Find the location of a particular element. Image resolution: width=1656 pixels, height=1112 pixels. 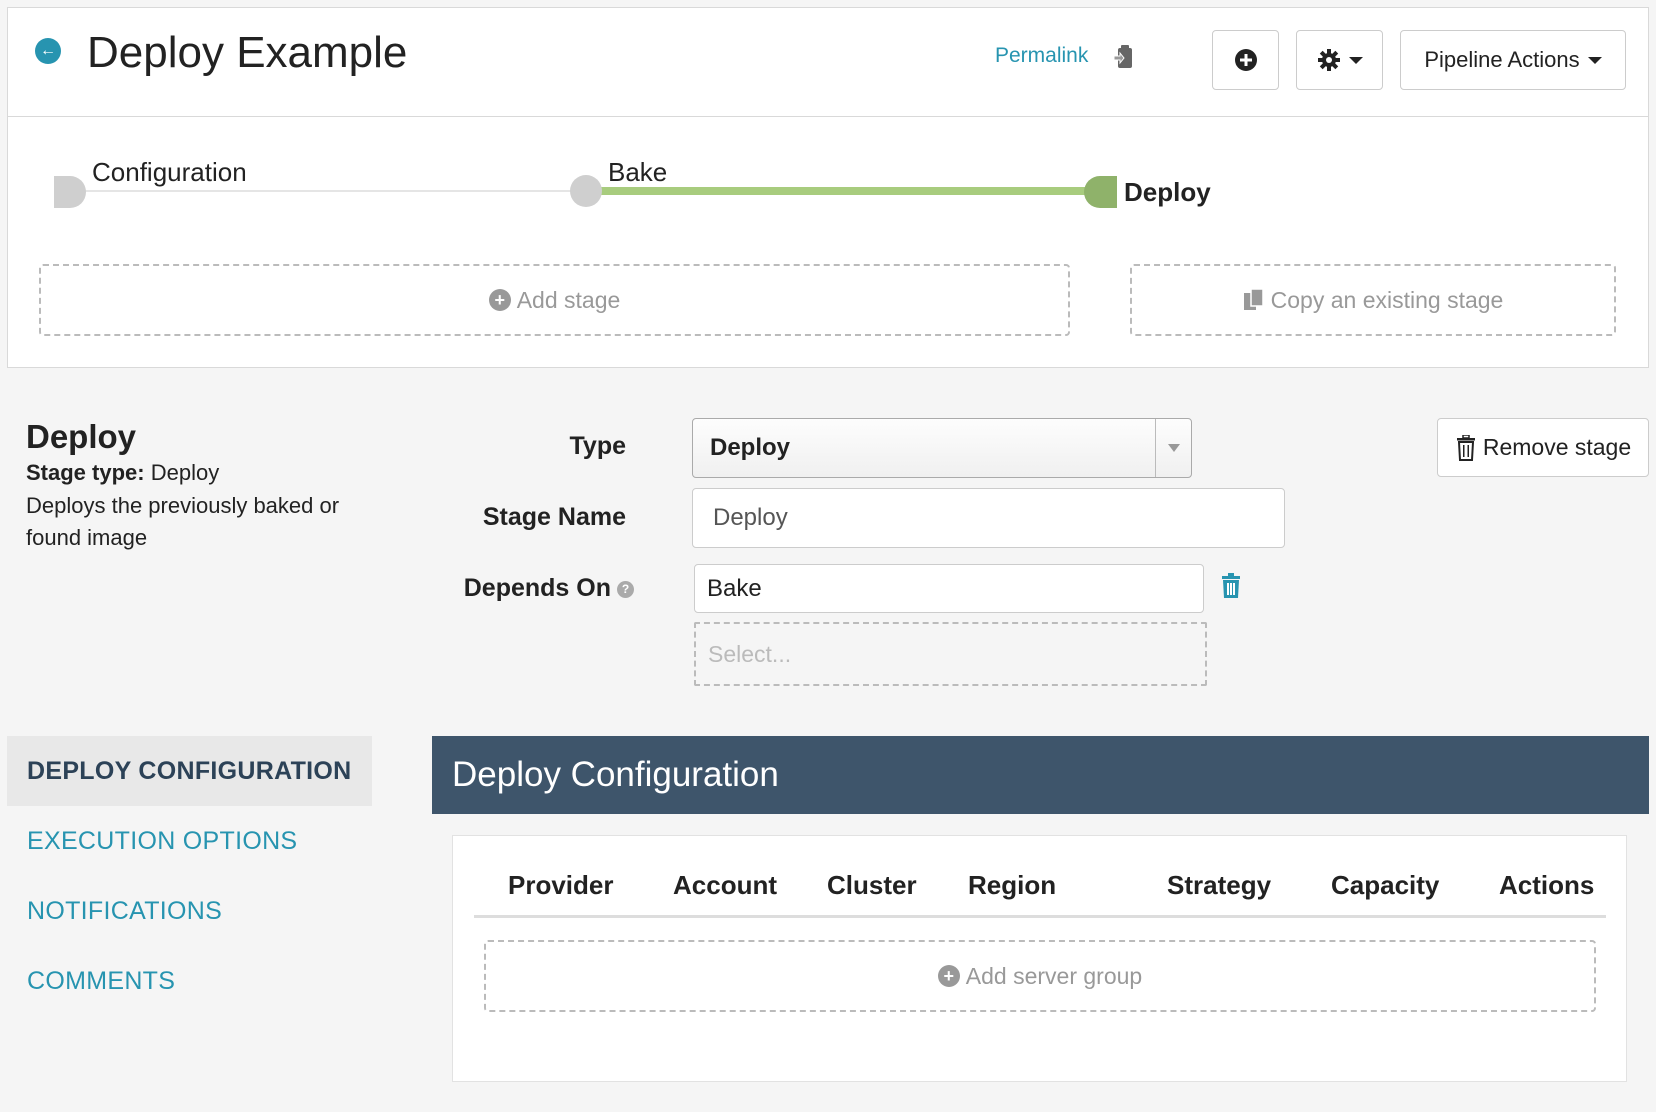

graph-node-bake is located at coordinates (586, 191).